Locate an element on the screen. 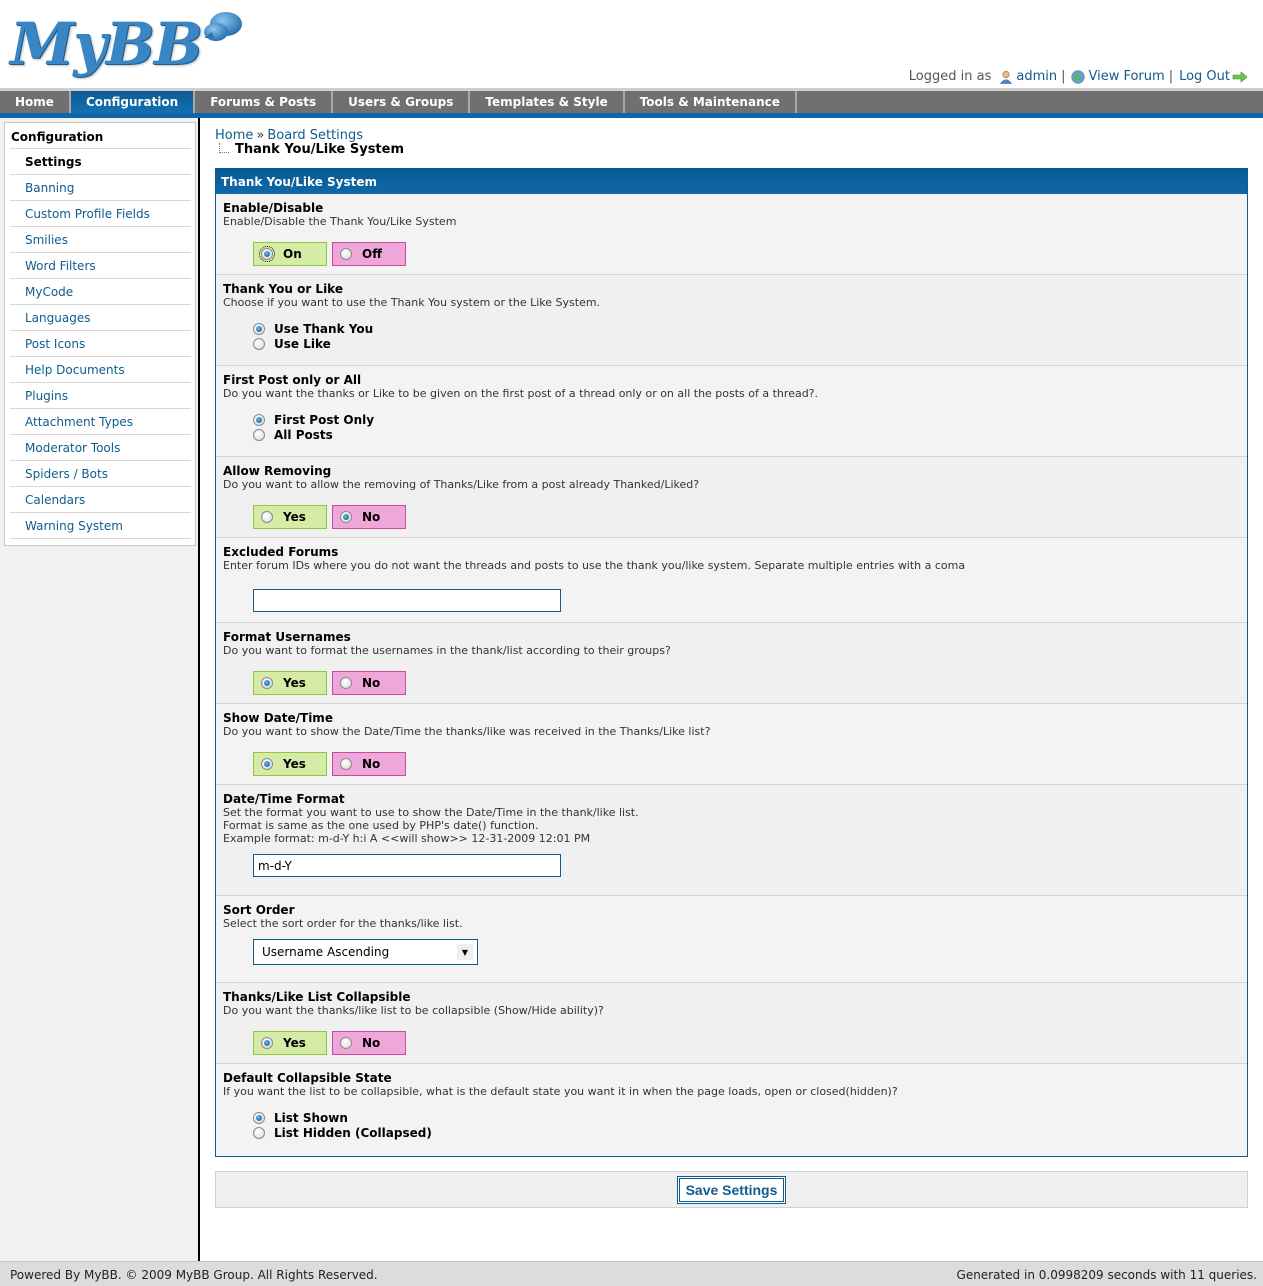 The image size is (1263, 1286). option-label: Yes is located at coordinates (294, 683).